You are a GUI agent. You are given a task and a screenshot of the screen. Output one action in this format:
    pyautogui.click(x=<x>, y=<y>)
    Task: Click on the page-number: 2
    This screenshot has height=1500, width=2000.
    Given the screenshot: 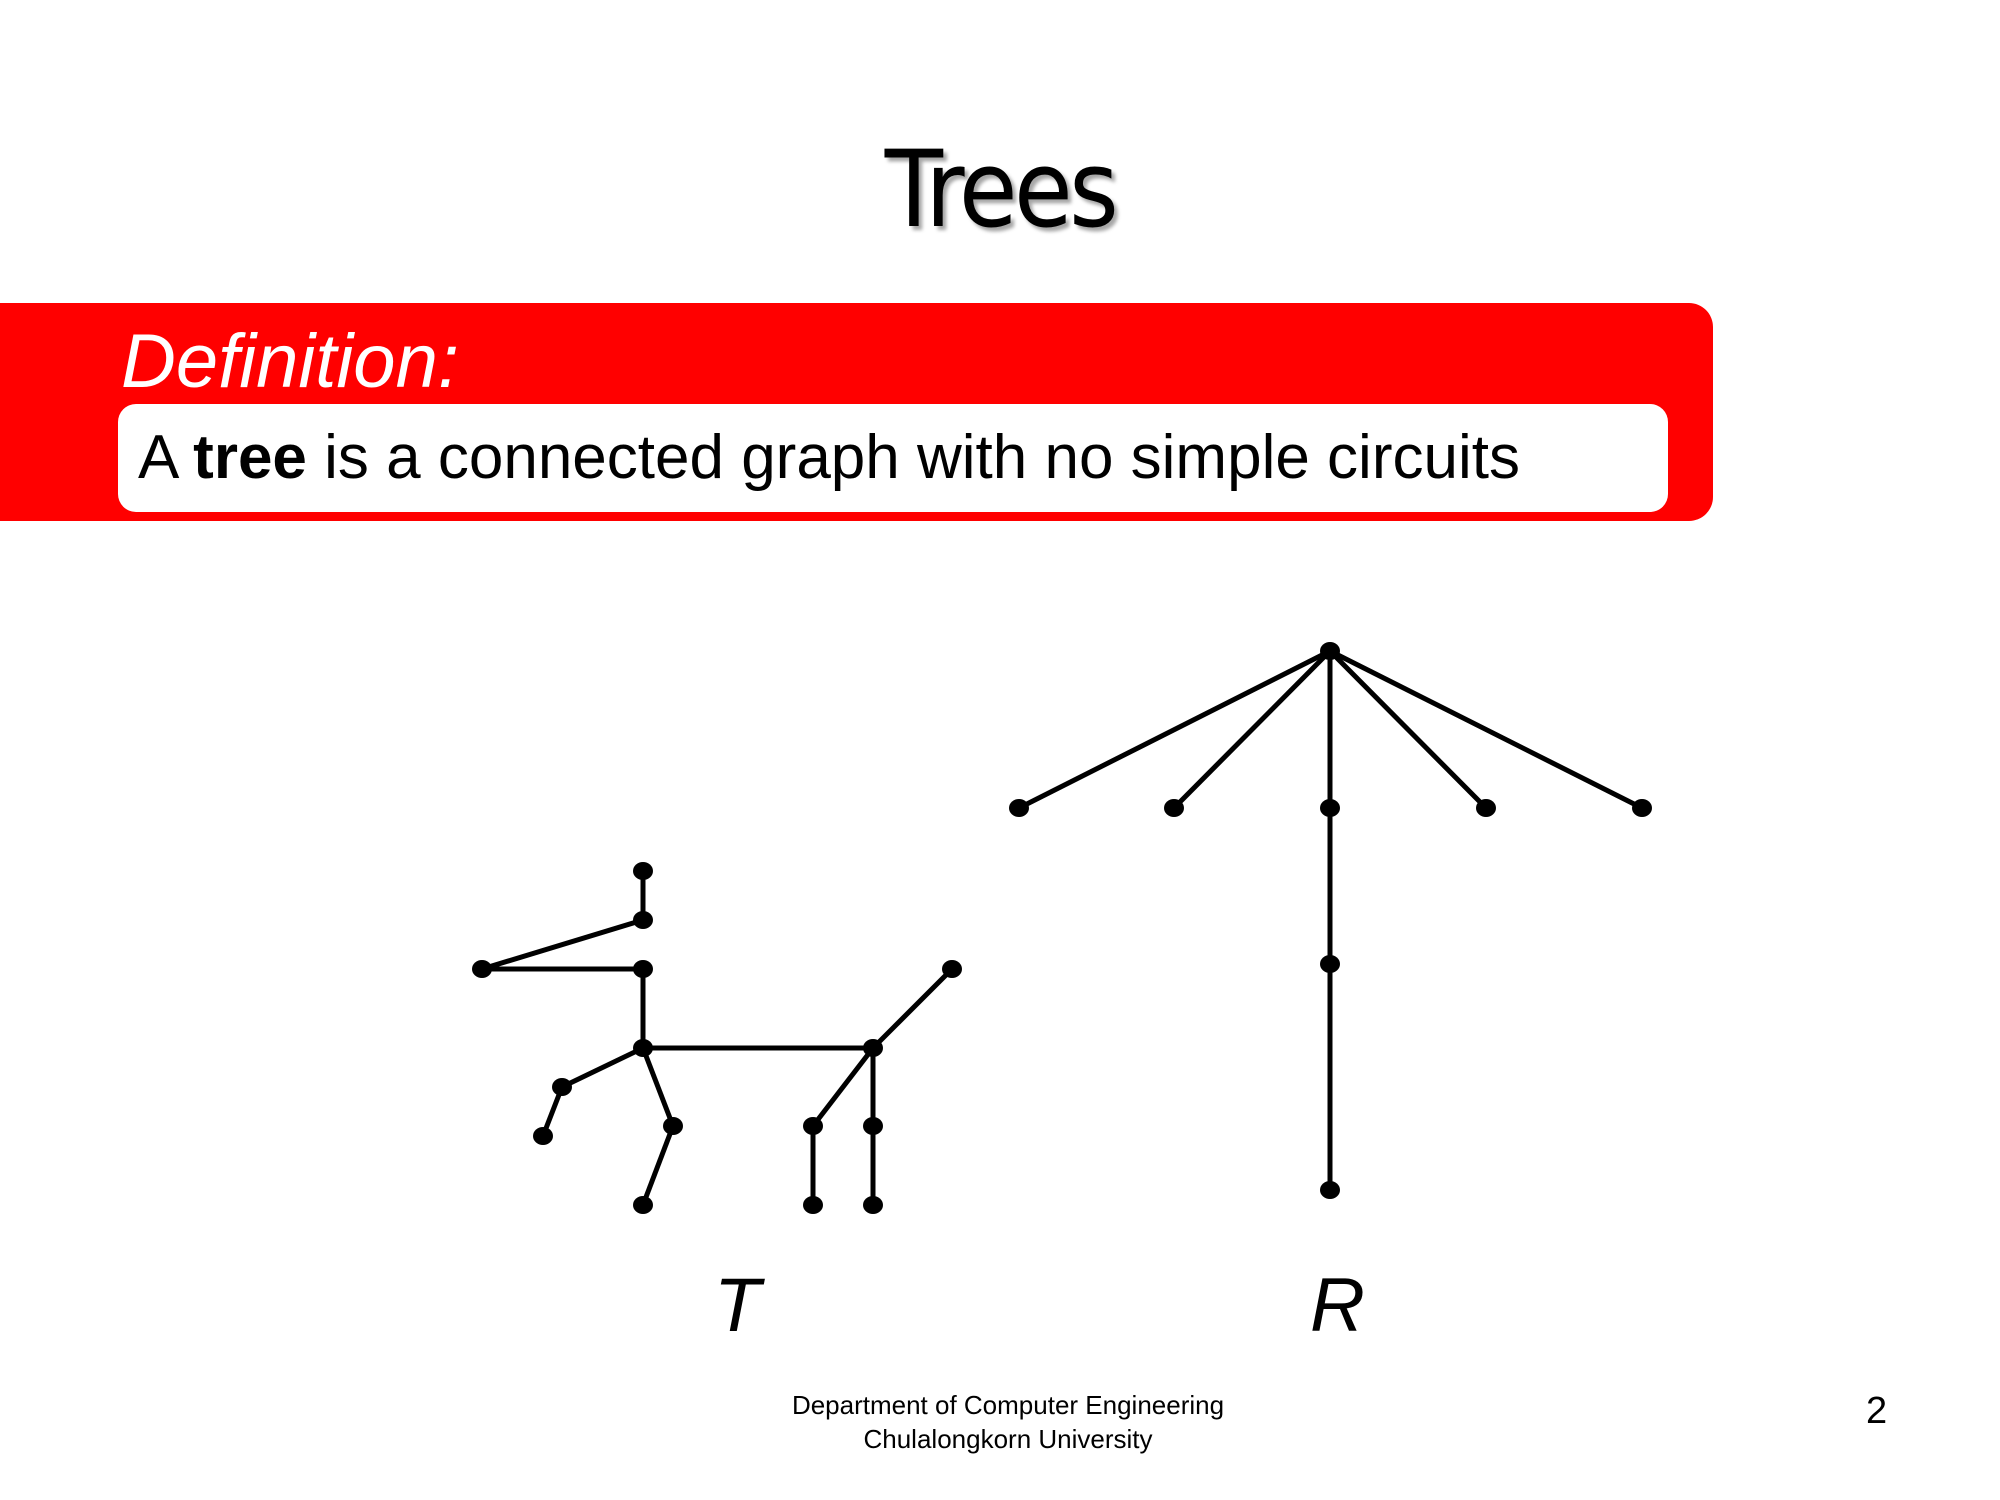 What is the action you would take?
    pyautogui.click(x=1877, y=1411)
    